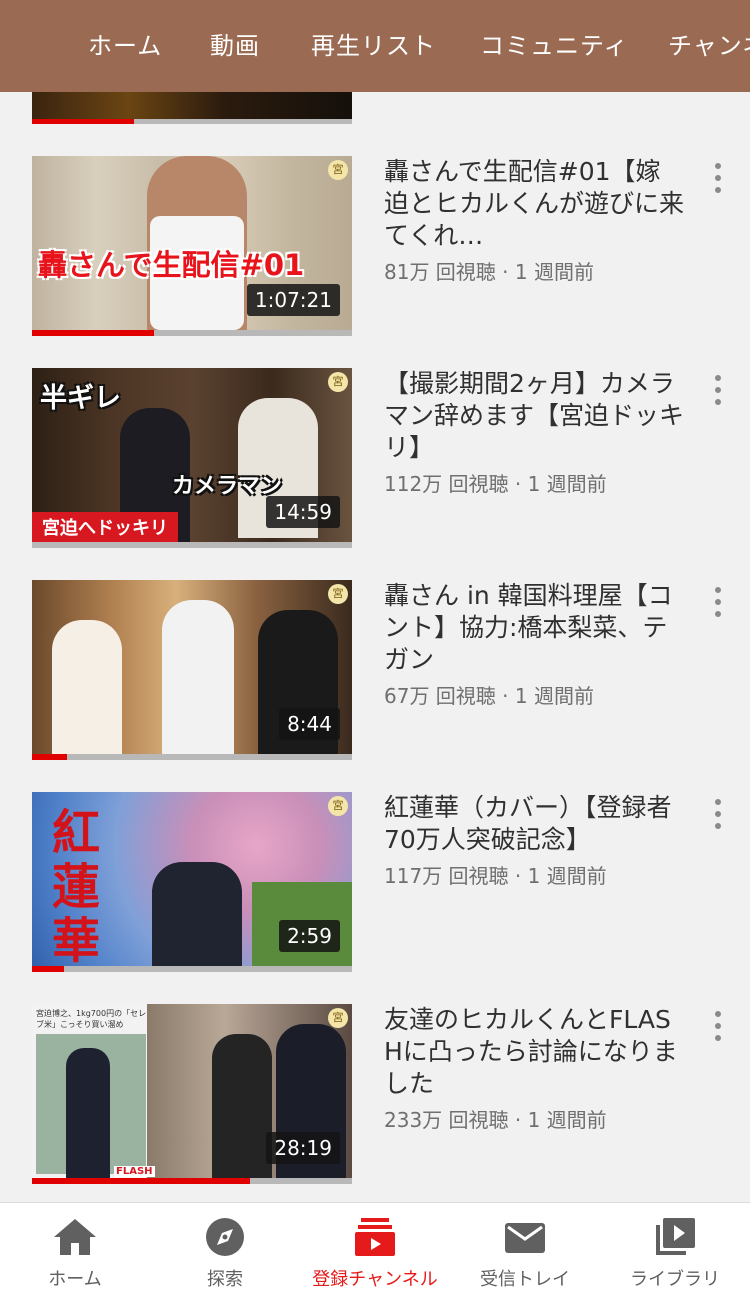 The width and height of the screenshot is (750, 1298). Describe the element at coordinates (309, 936) in the screenshot. I see `video-duration: 2:59` at that location.